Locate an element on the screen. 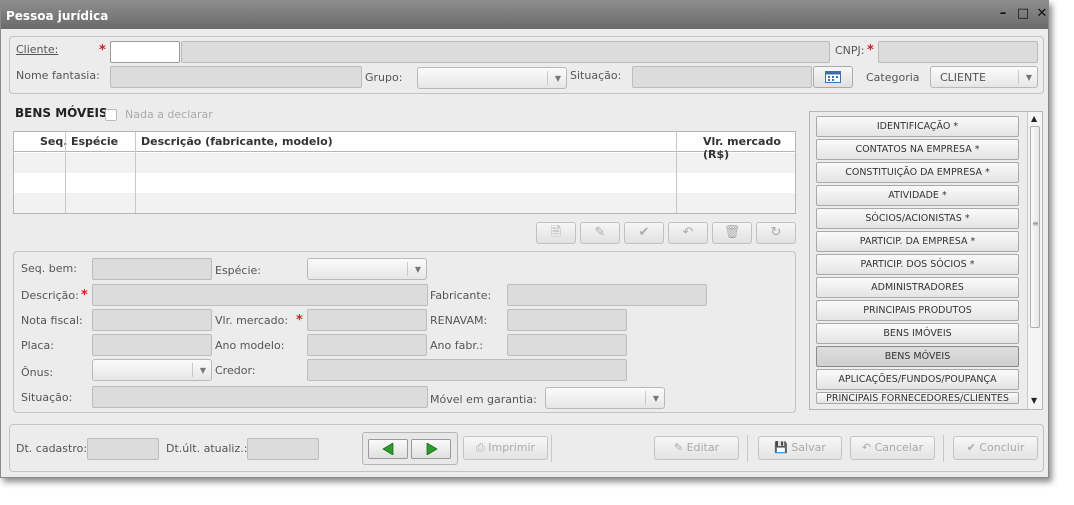 The height and width of the screenshot is (505, 1074). placa-label: Placa: is located at coordinates (37, 345).